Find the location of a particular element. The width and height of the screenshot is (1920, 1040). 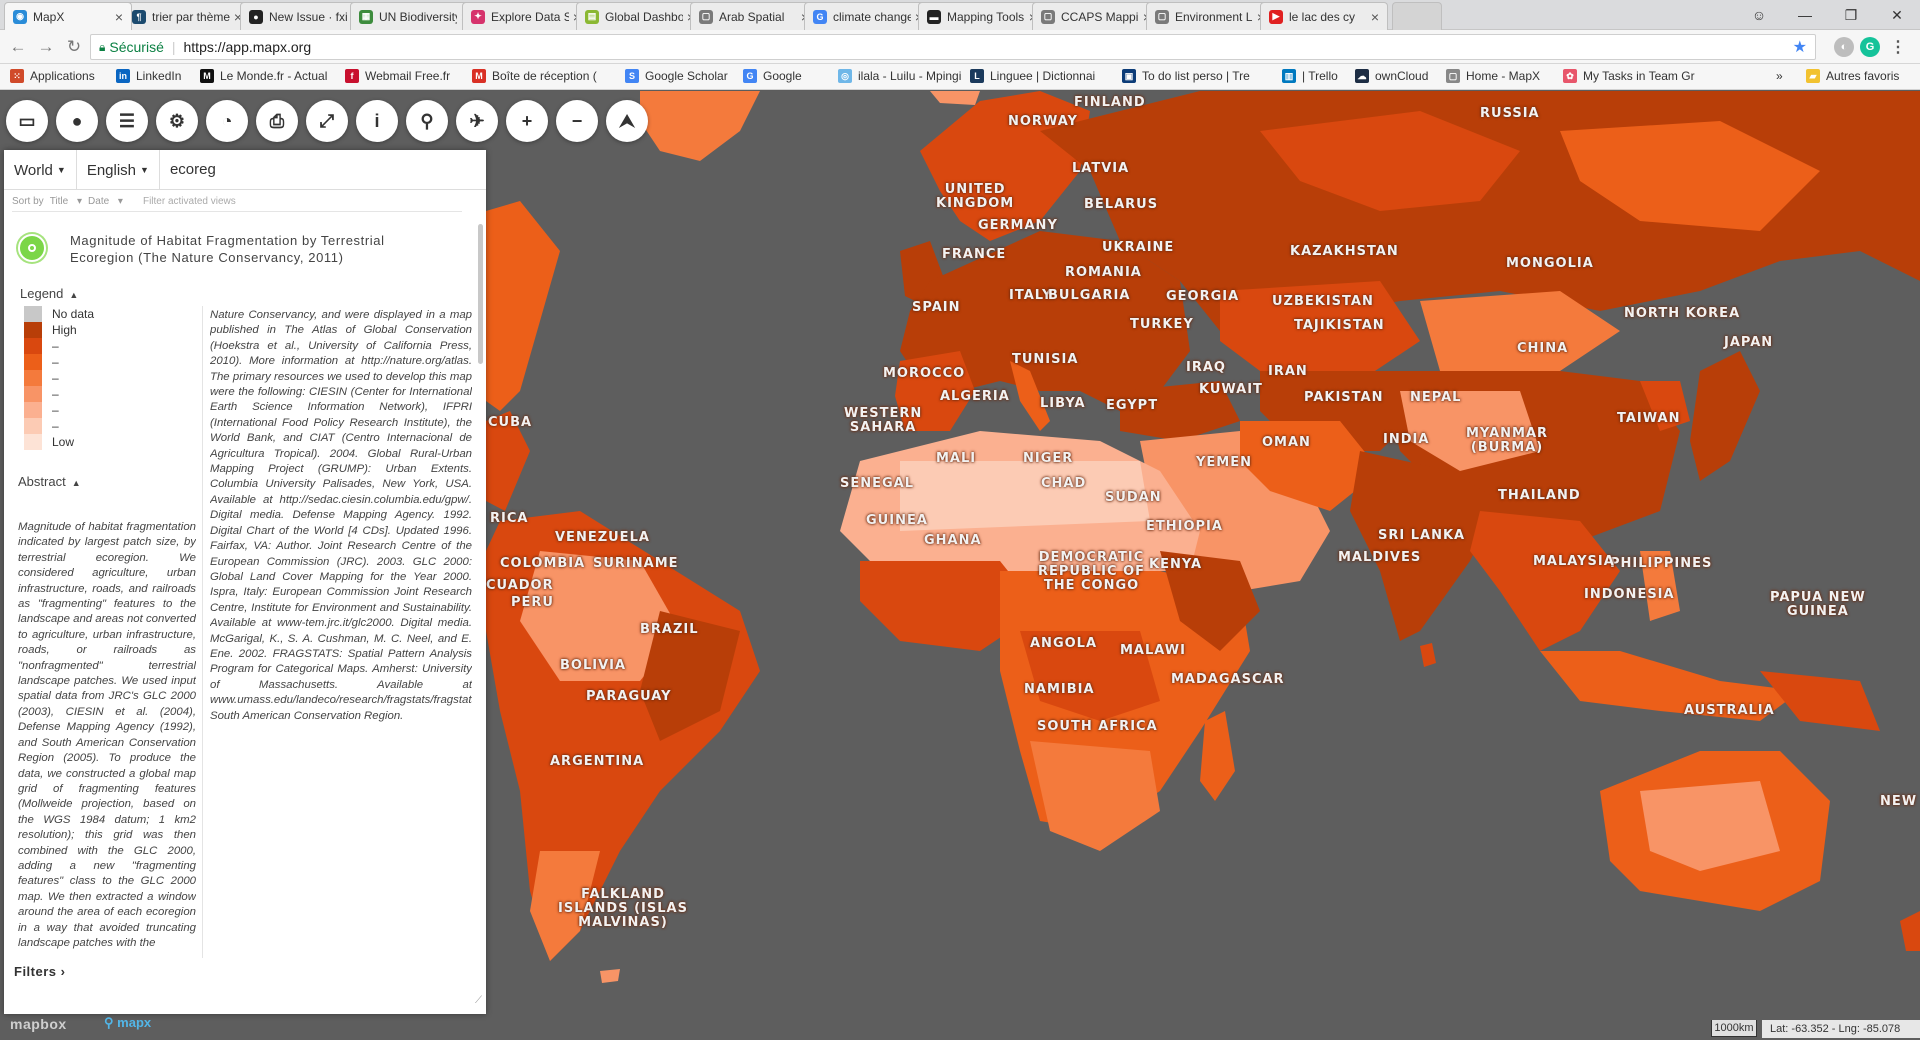

resize-handle-icon: ⟋ is located at coordinates (478, 1000).